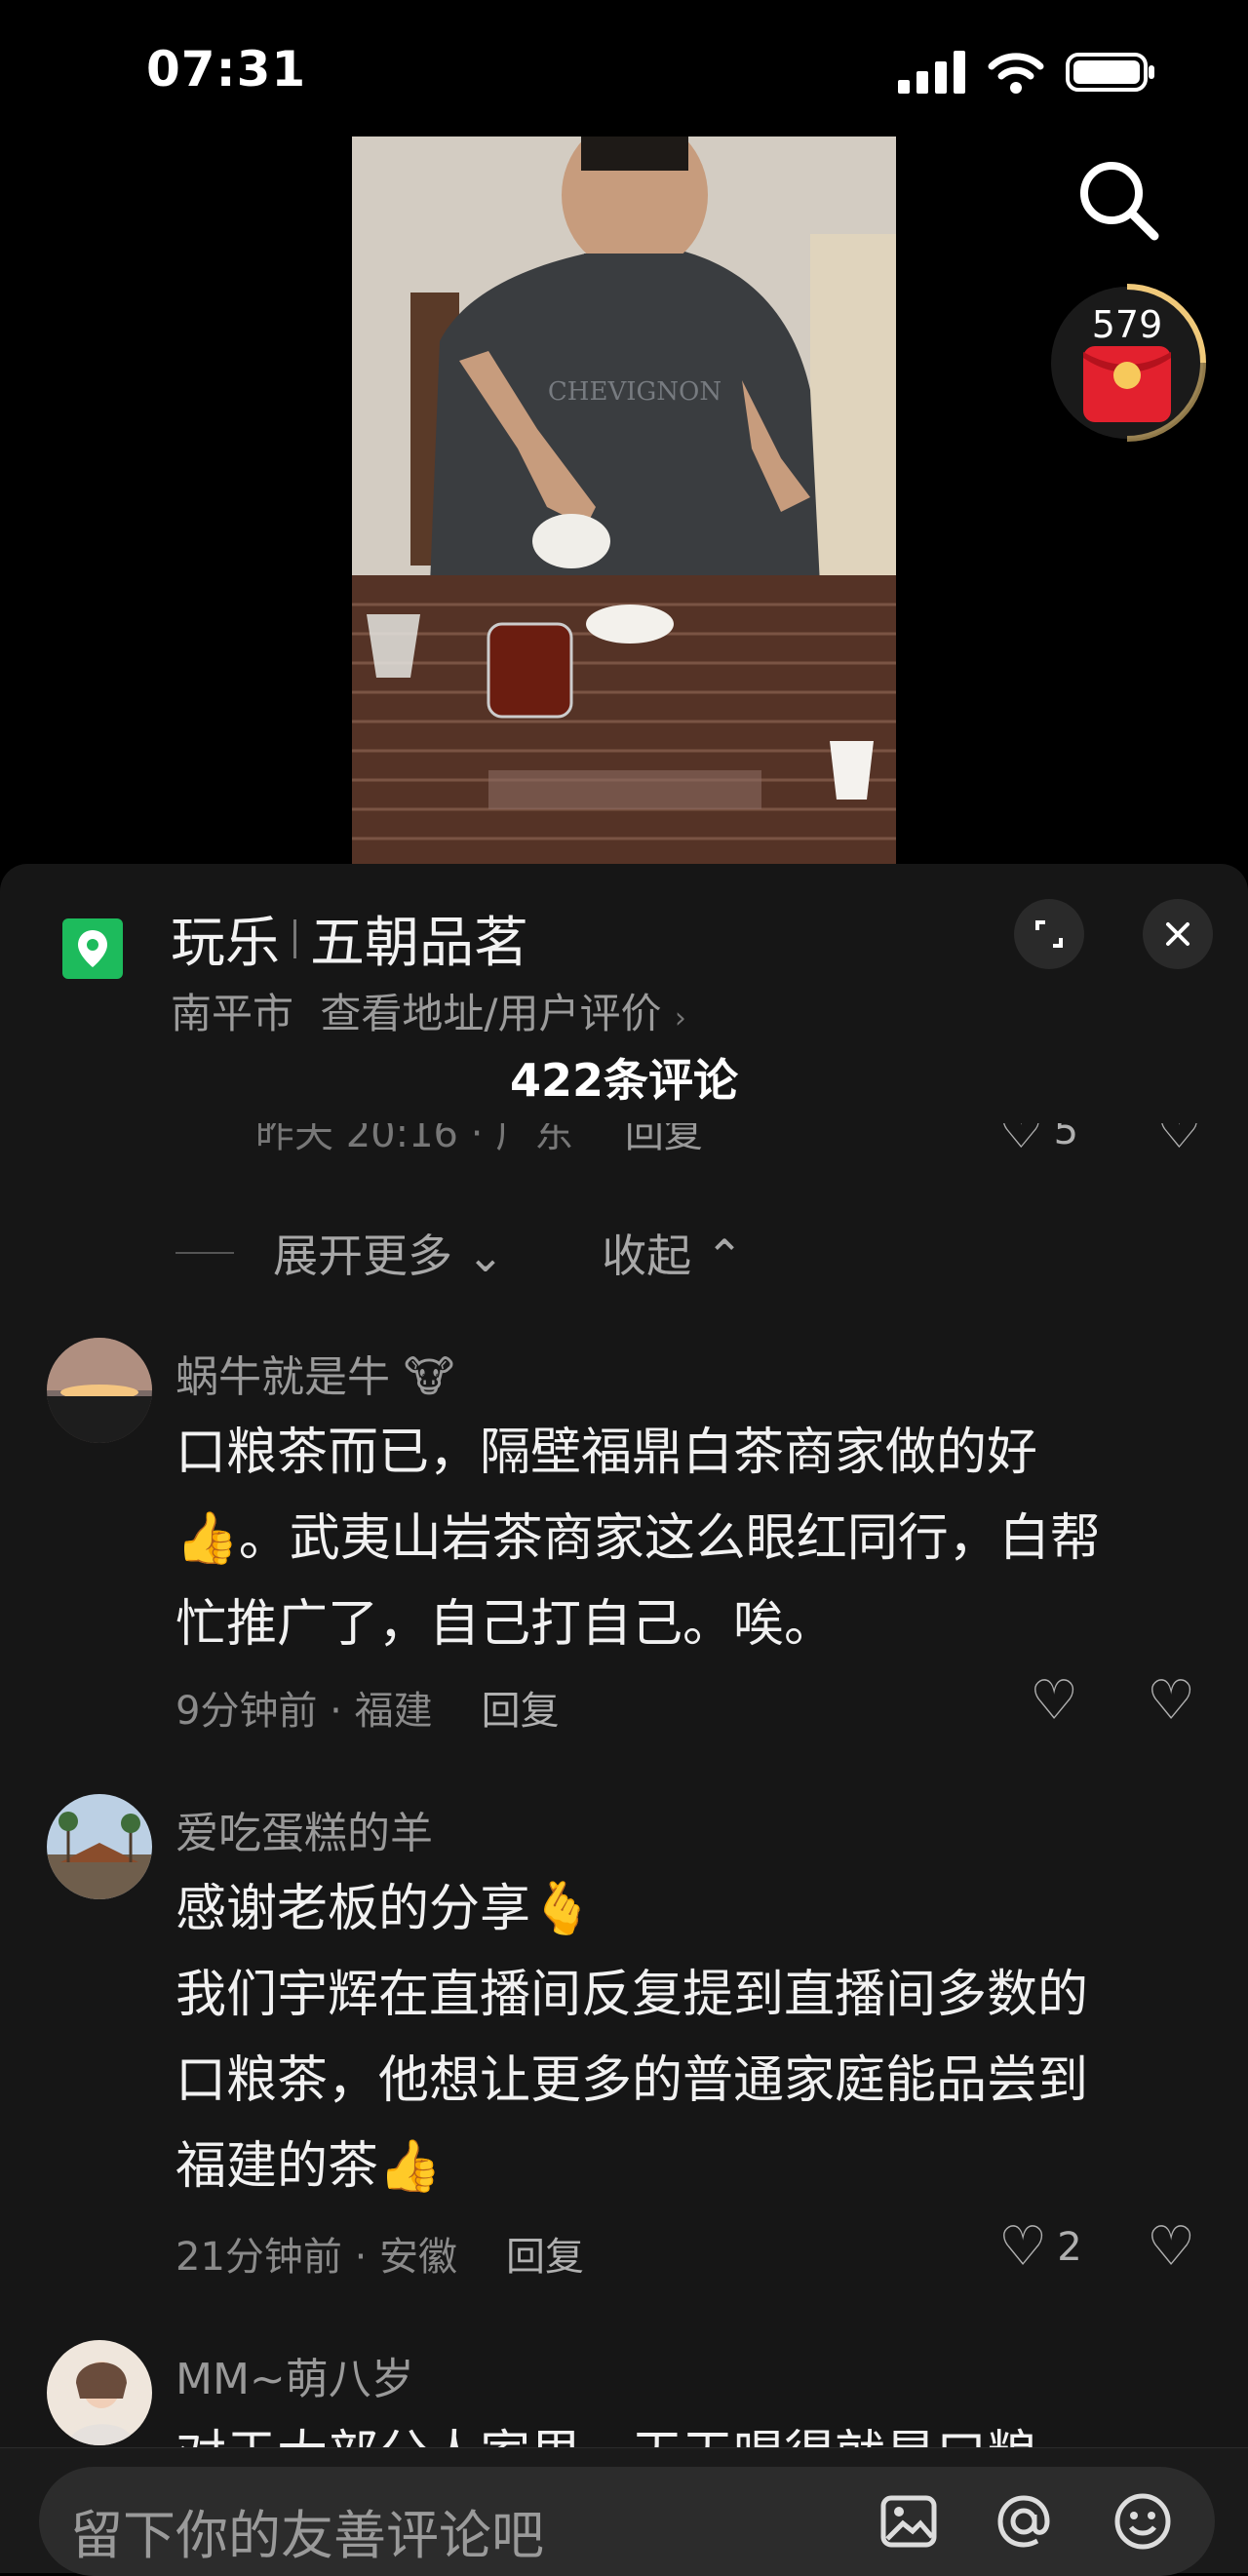  Describe the element at coordinates (205, 1253) in the screenshot. I see `thread-line` at that location.